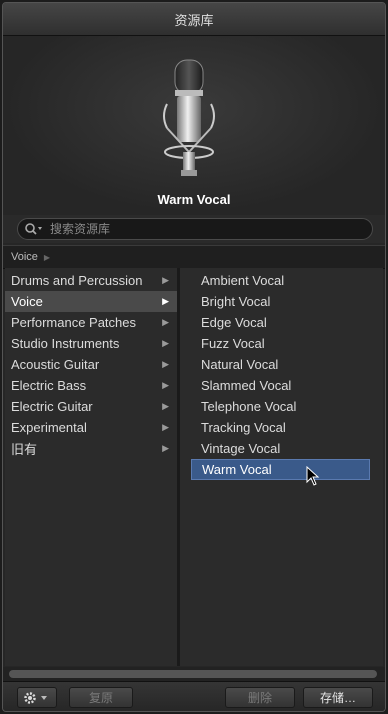  What do you see at coordinates (240, 364) in the screenshot?
I see `patch-label: Natural Vocal` at bounding box center [240, 364].